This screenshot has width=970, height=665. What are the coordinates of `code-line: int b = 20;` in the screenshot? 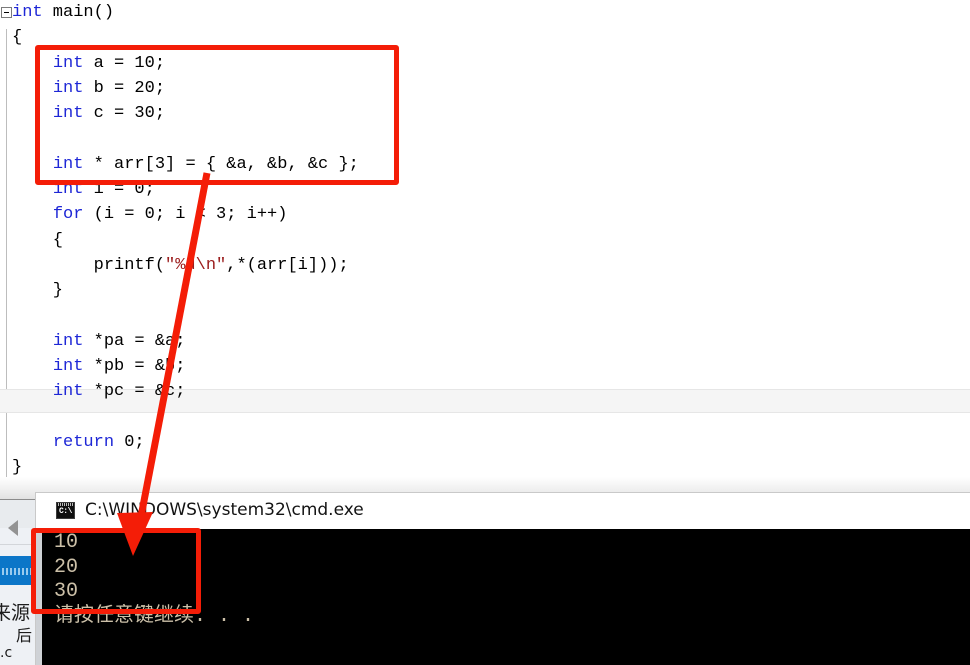 It's located at (485, 88).